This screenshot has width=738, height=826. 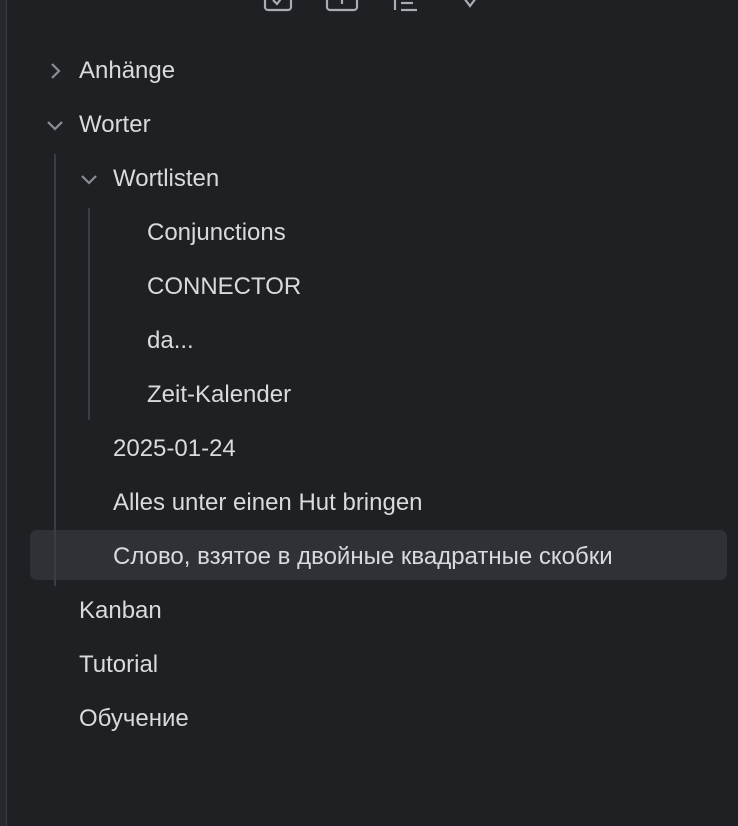 I want to click on new-folder-button, so click(x=342, y=7).